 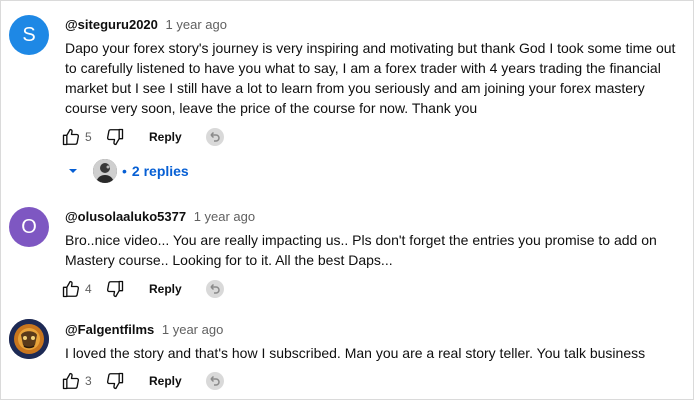 What do you see at coordinates (140, 289) in the screenshot?
I see `comment-actions: 4 Reply` at bounding box center [140, 289].